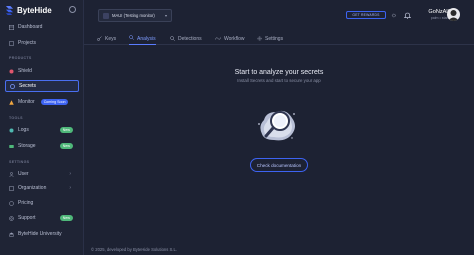 This screenshot has height=255, width=474. I want to click on tab-keys: Keys, so click(106, 39).